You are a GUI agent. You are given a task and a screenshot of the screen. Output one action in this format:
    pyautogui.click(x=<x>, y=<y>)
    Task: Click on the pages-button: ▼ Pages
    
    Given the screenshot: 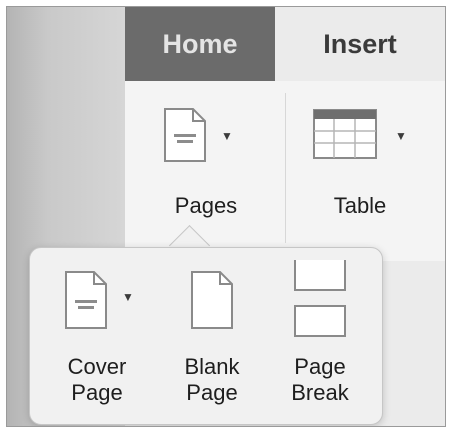 What is the action you would take?
    pyautogui.click(x=206, y=164)
    